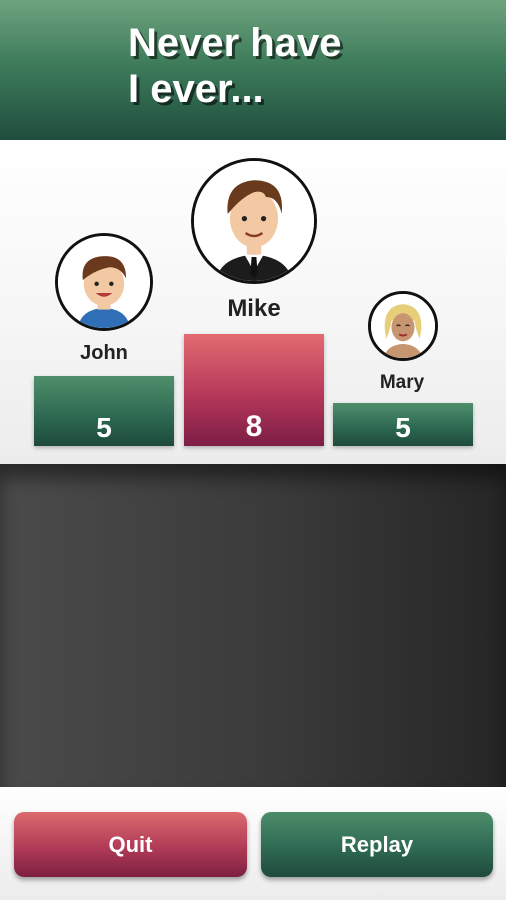 This screenshot has height=900, width=506. Describe the element at coordinates (235, 43) in the screenshot. I see `title-line-1: Never have` at that location.